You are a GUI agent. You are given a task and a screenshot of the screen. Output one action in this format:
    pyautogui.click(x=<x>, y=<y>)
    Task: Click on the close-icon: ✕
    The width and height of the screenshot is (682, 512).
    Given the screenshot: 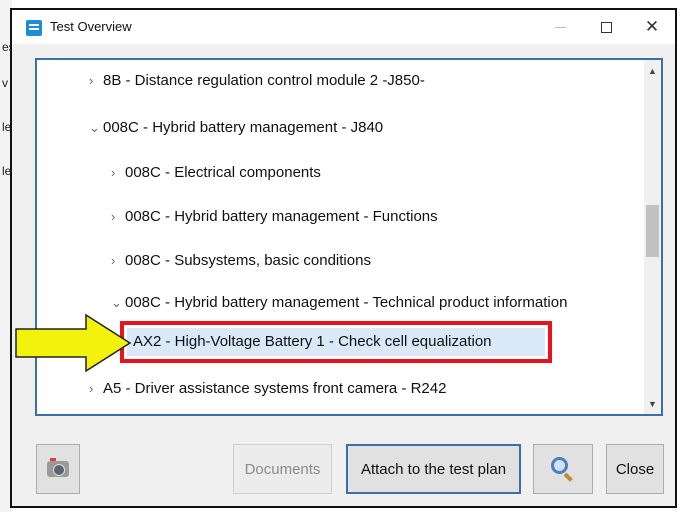 What is the action you would take?
    pyautogui.click(x=652, y=26)
    